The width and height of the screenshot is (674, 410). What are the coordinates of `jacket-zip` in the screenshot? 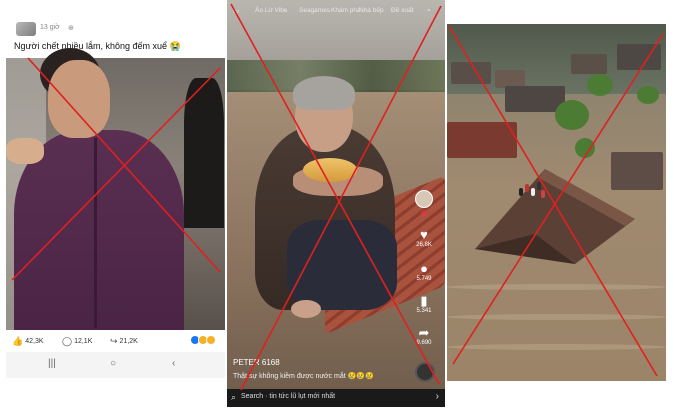 It's located at (95, 233).